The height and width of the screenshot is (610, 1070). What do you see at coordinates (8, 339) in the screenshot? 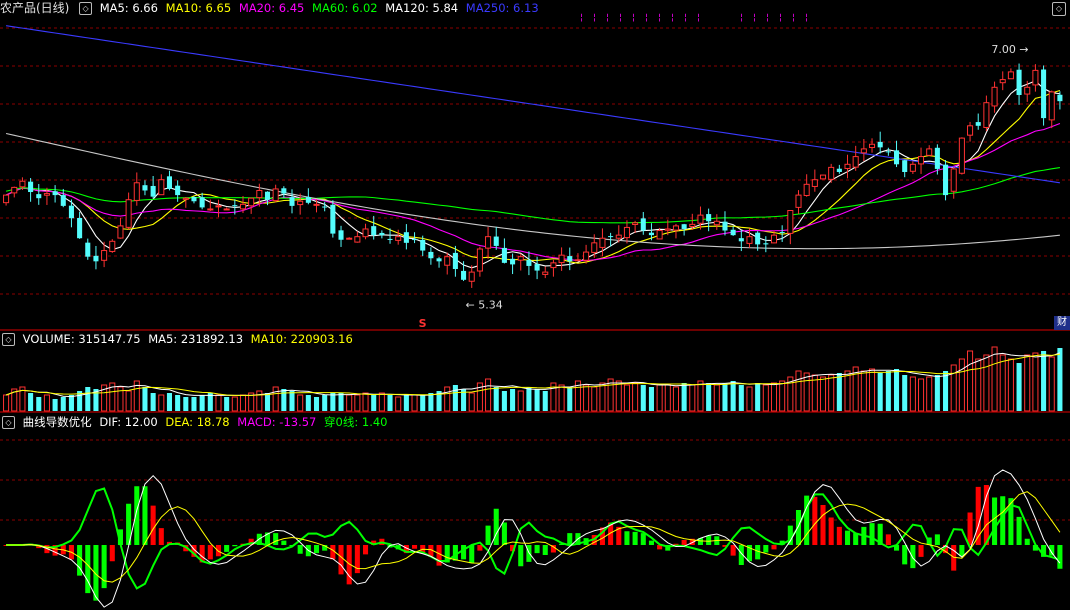
I see `volume-expand-icon: ◇` at bounding box center [8, 339].